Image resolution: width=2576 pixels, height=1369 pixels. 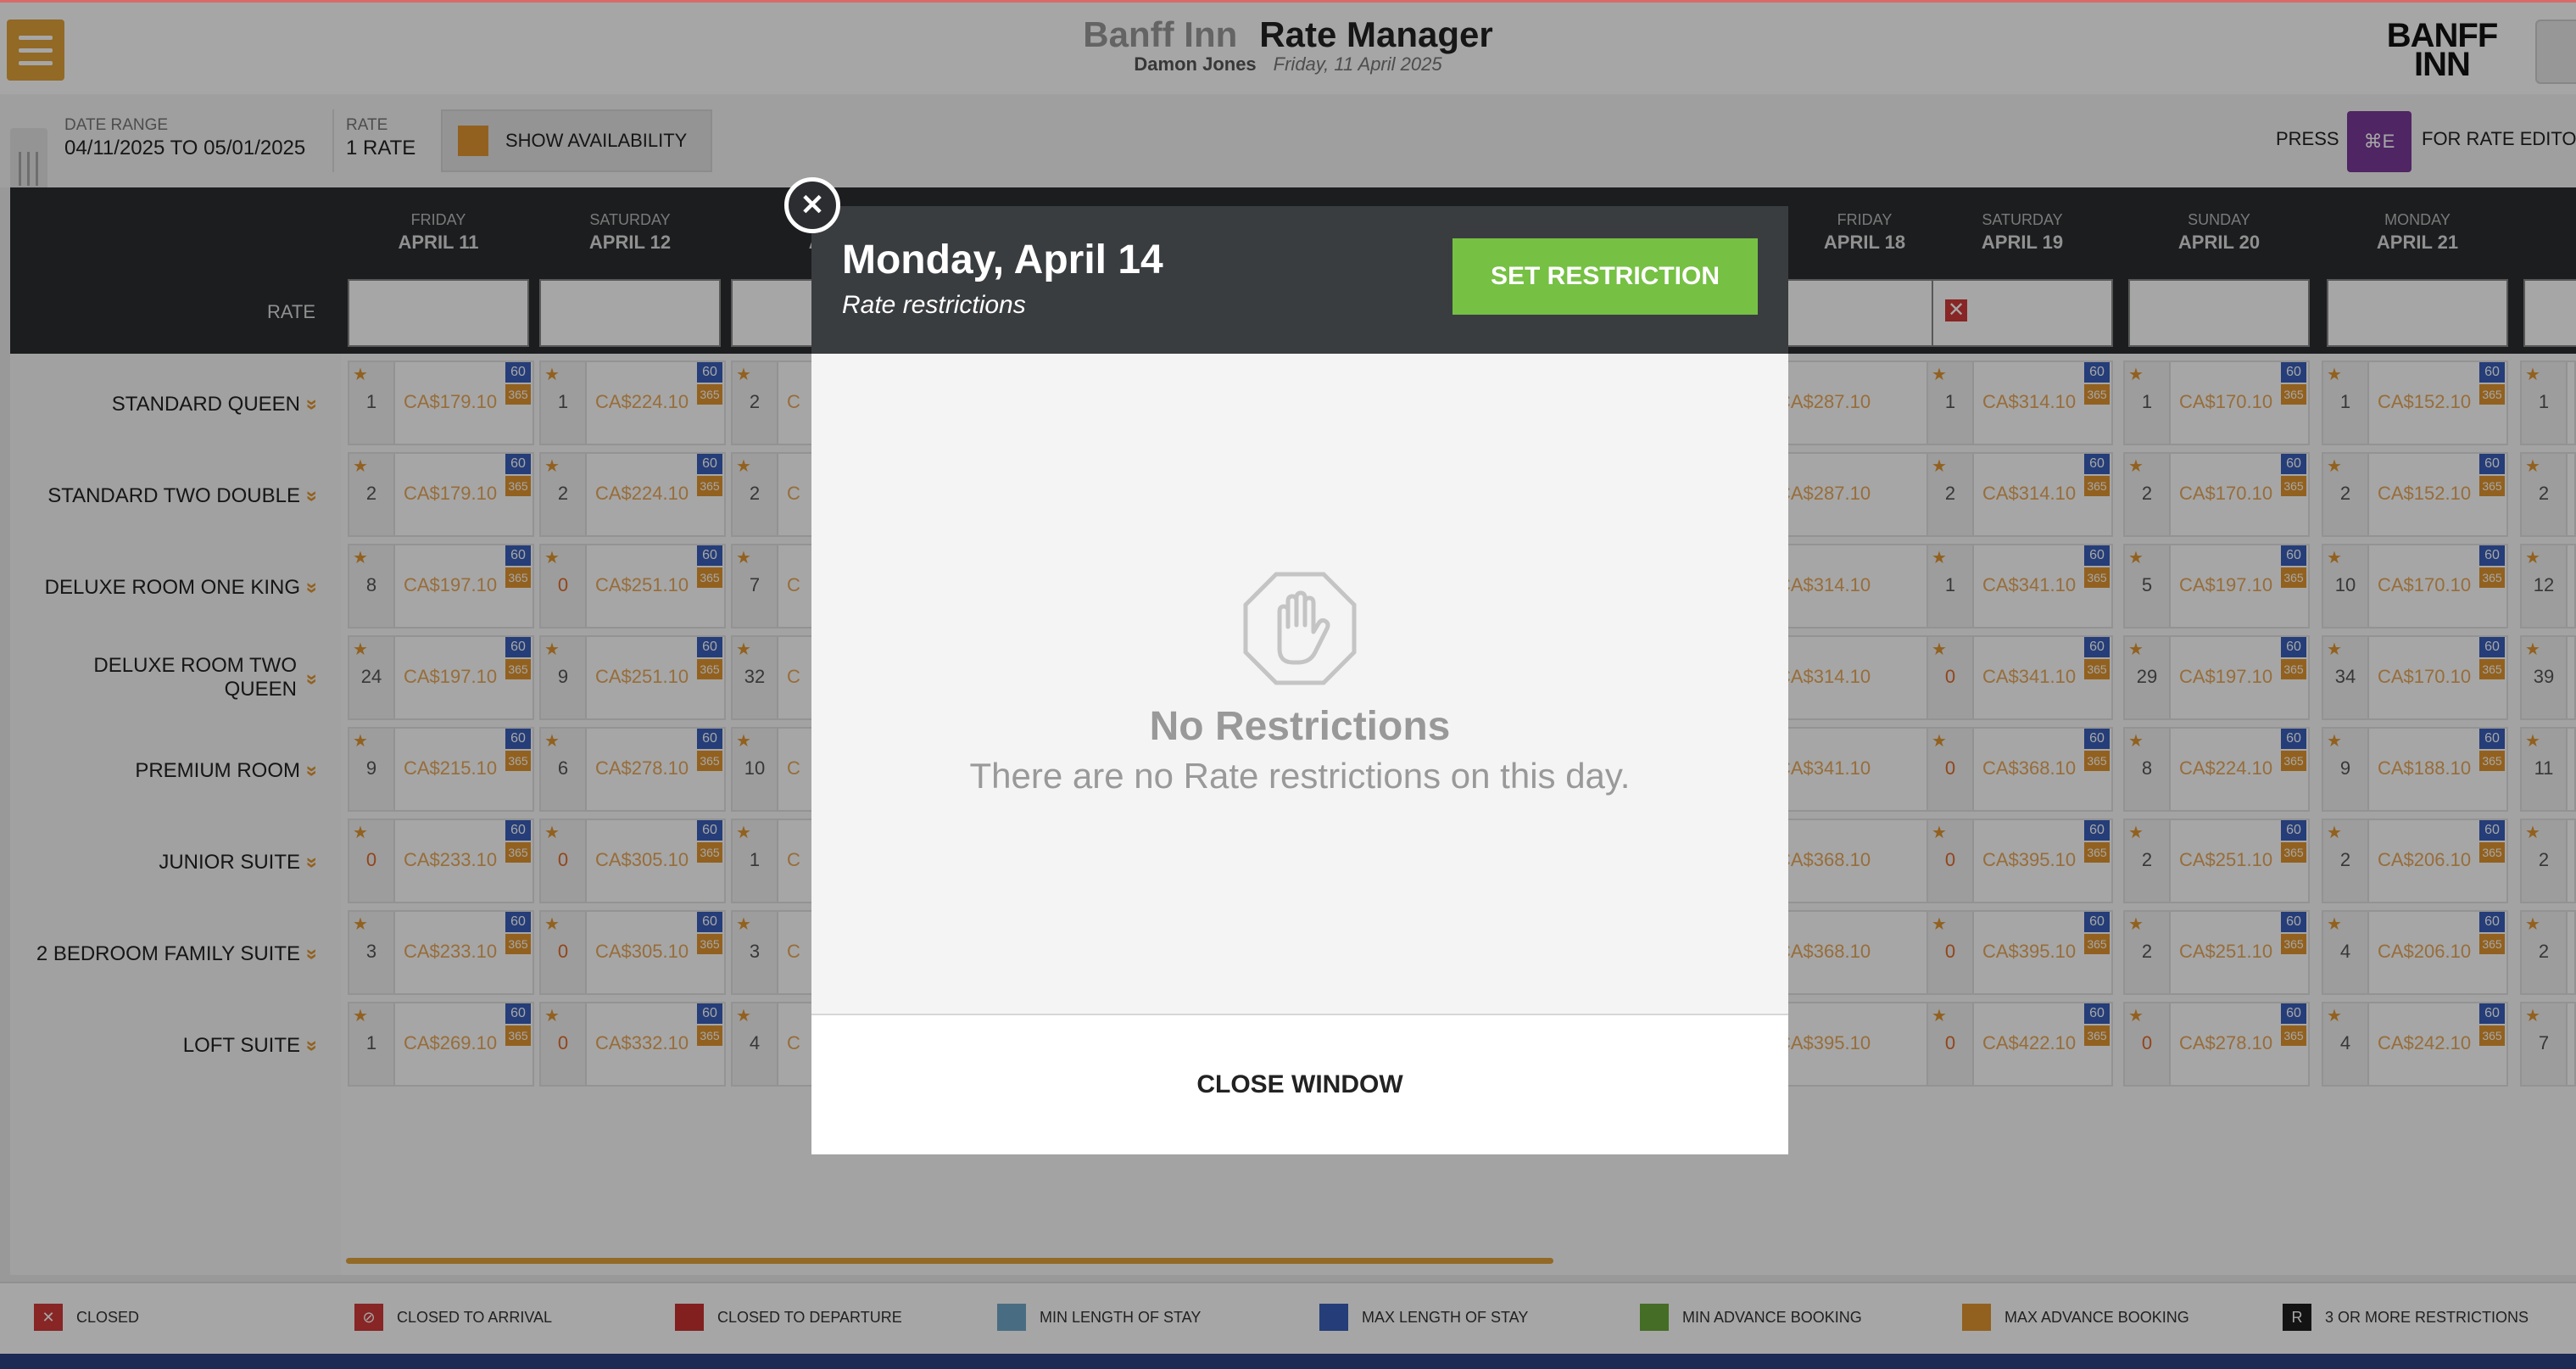 What do you see at coordinates (1300, 726) in the screenshot?
I see `empty-state-title: No Restrictions` at bounding box center [1300, 726].